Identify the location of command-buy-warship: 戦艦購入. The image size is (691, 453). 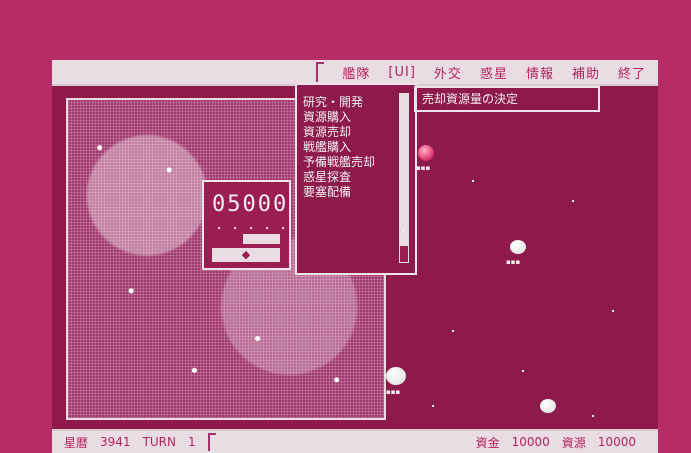
(339, 147).